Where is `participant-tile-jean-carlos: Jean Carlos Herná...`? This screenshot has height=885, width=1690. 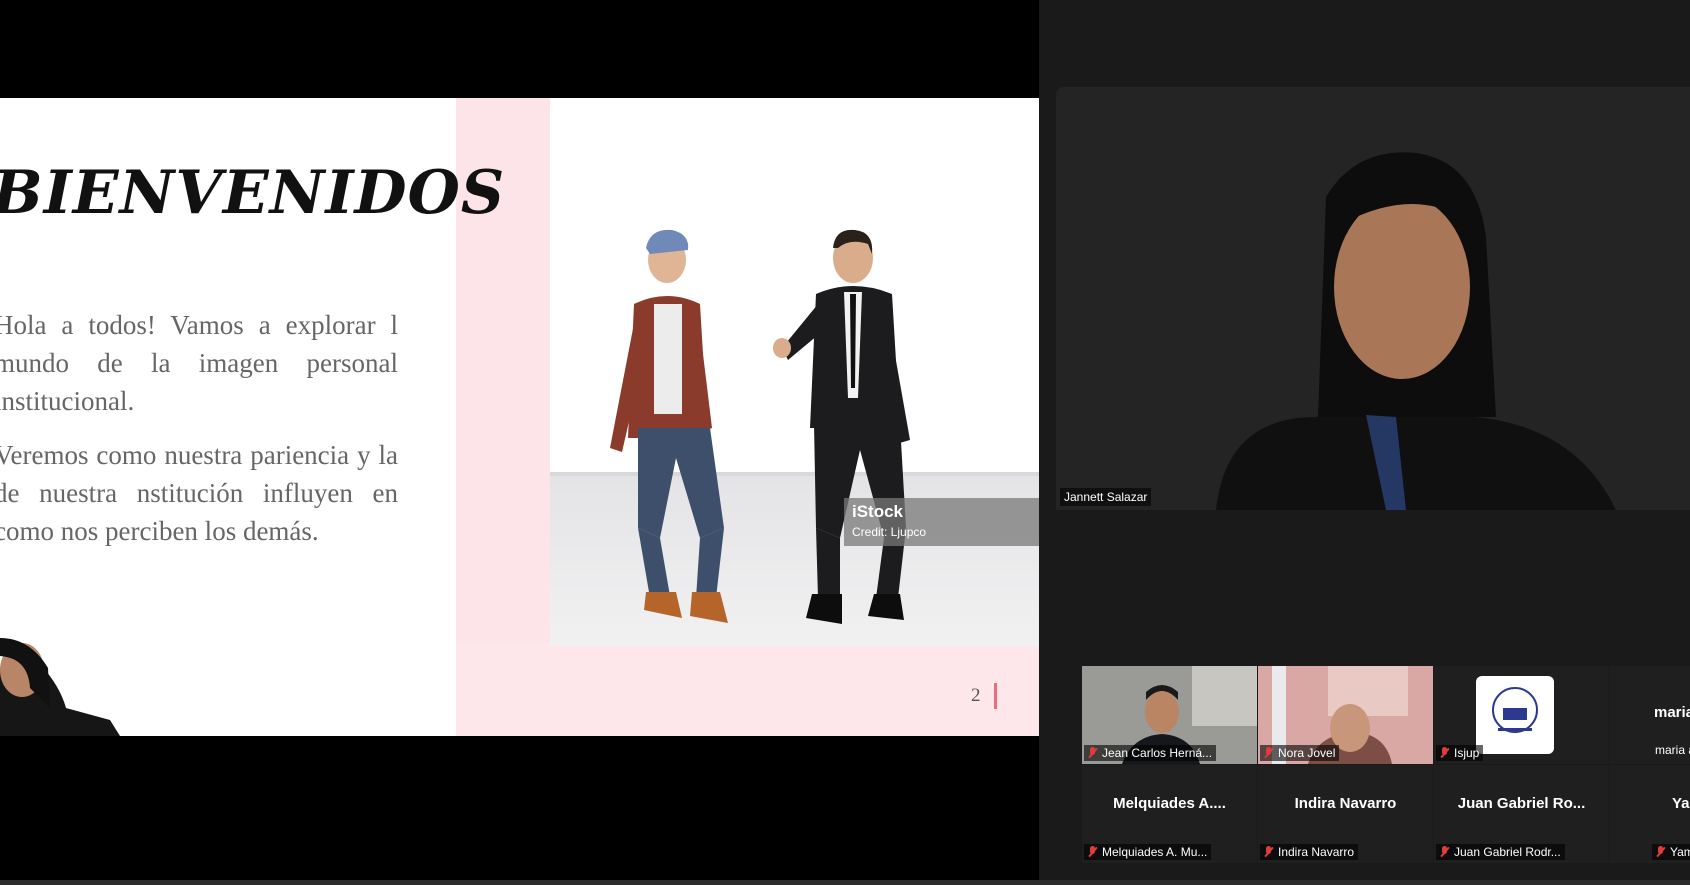
participant-tile-jean-carlos: Jean Carlos Herná... is located at coordinates (1169, 715).